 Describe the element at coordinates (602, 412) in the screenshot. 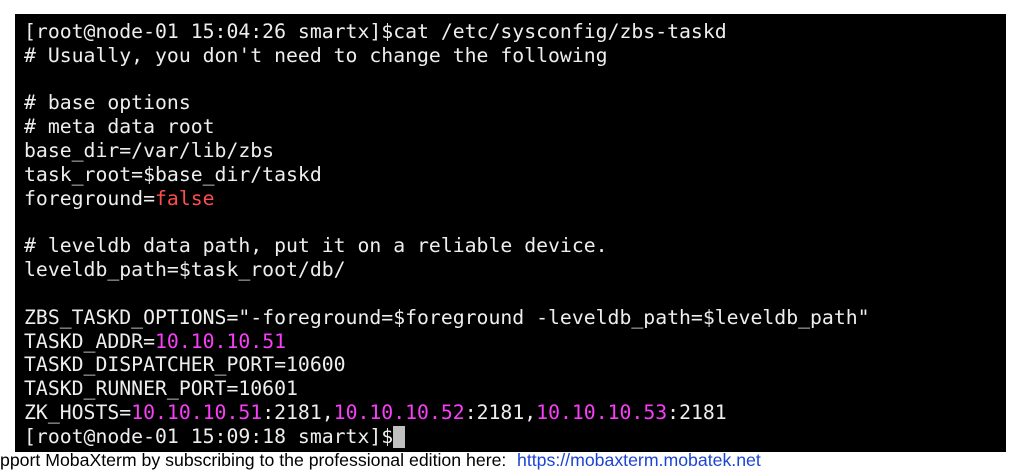

I see `ip-address: 10.10.10.53` at that location.